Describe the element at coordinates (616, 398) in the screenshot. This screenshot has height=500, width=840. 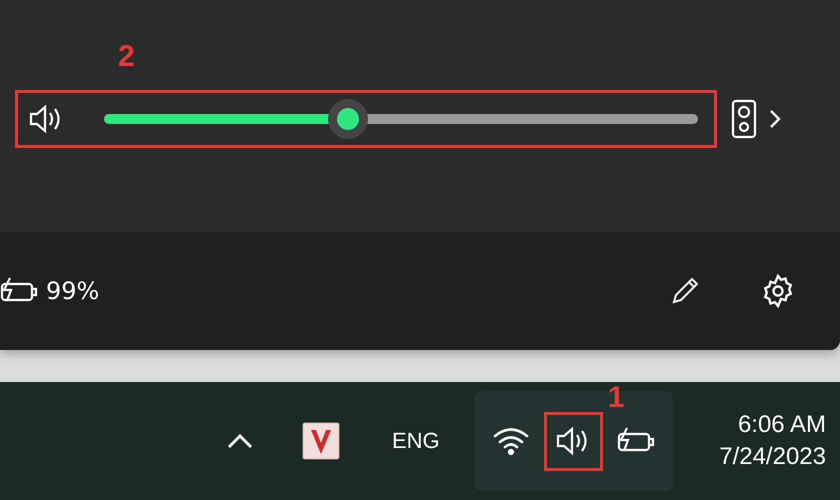
I see `annotation-number: 1` at that location.